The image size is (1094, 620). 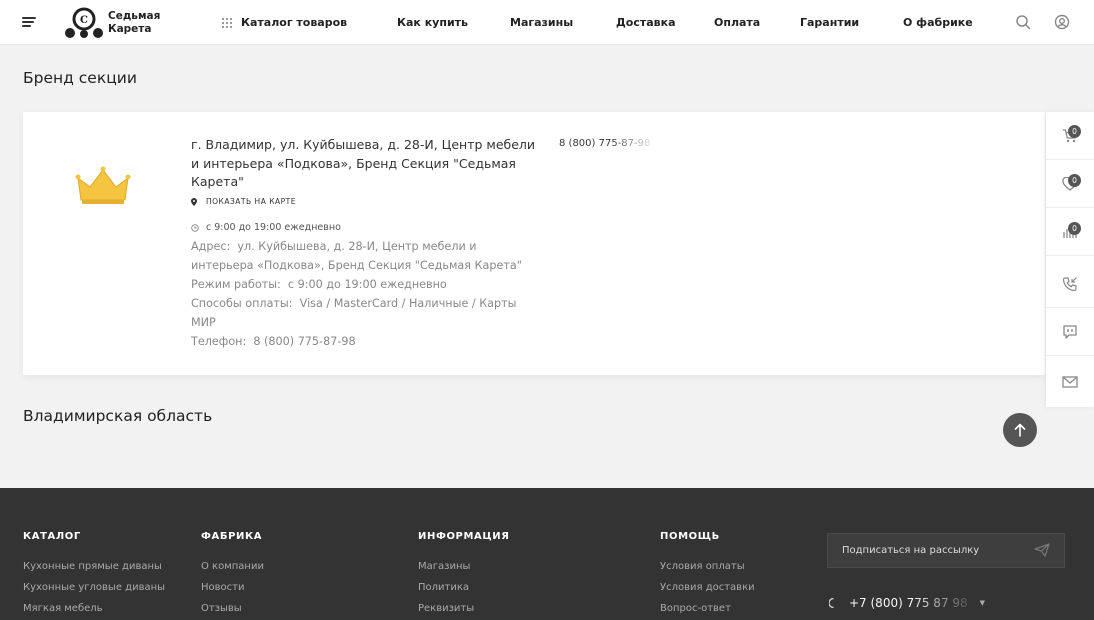 I want to click on scroll-top-button, so click(x=1020, y=430).